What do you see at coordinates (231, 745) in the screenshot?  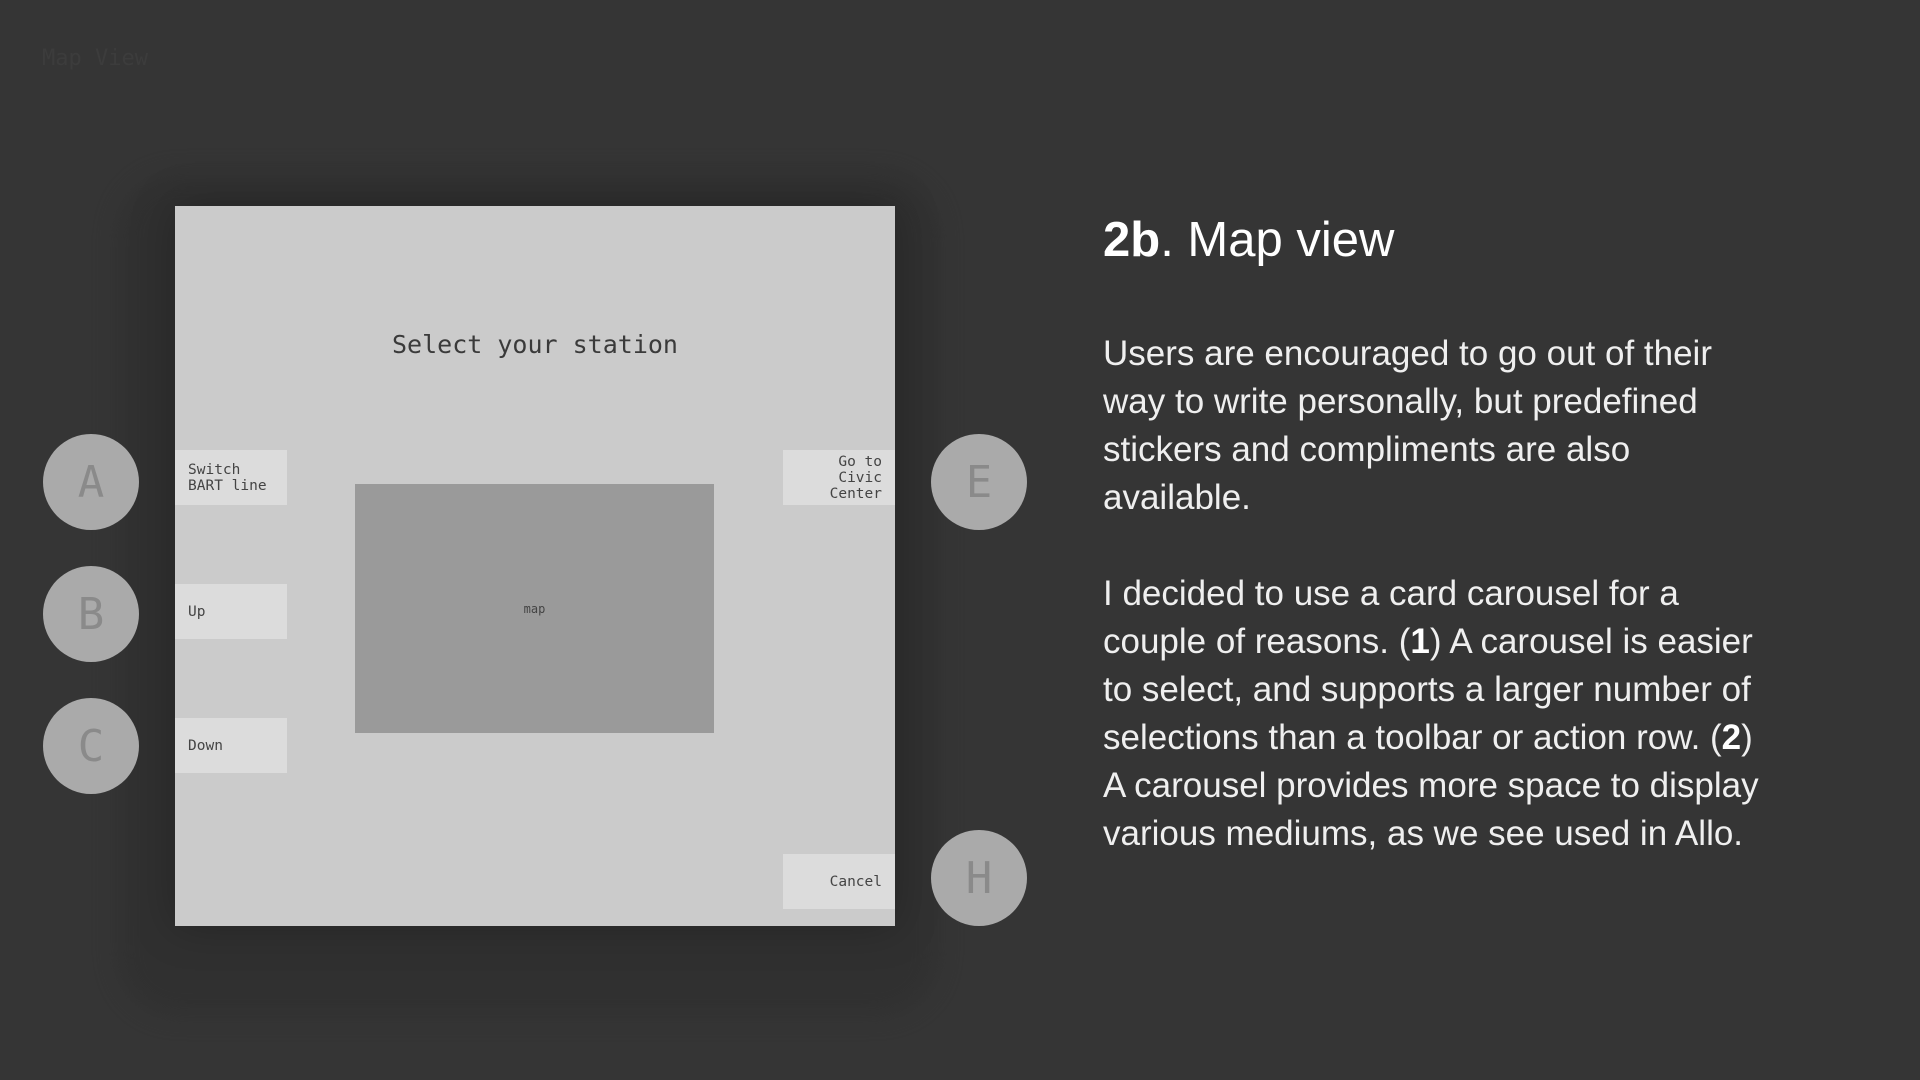 I see `down-button: Down` at bounding box center [231, 745].